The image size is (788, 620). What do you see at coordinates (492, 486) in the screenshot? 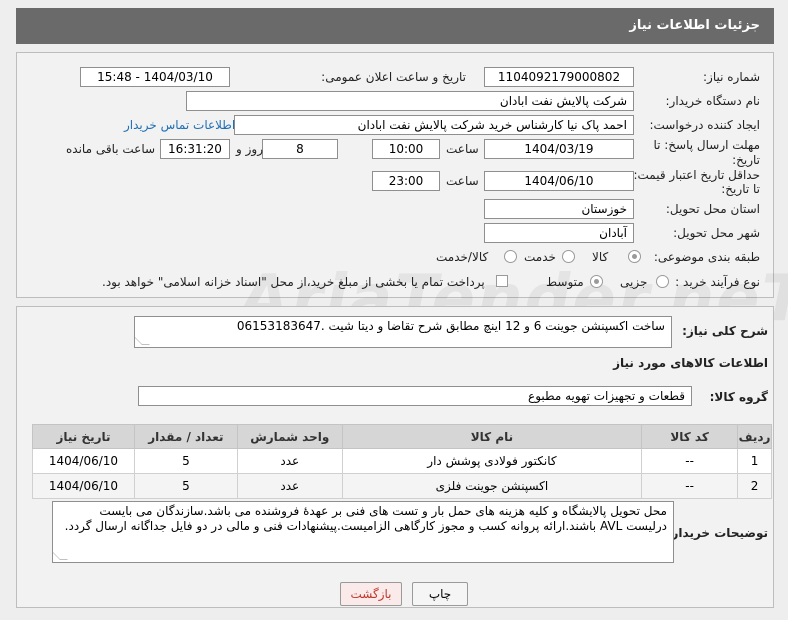
I see `cell-name: اکسپنشن جوینت فلزی` at bounding box center [492, 486].